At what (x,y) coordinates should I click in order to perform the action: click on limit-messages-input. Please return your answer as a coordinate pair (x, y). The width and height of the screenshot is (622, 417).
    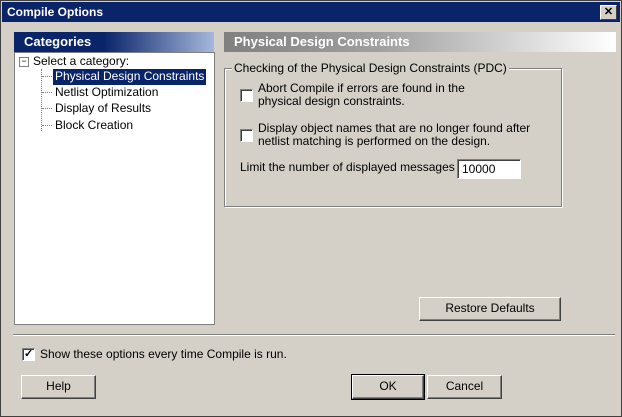
    Looking at the image, I should click on (489, 169).